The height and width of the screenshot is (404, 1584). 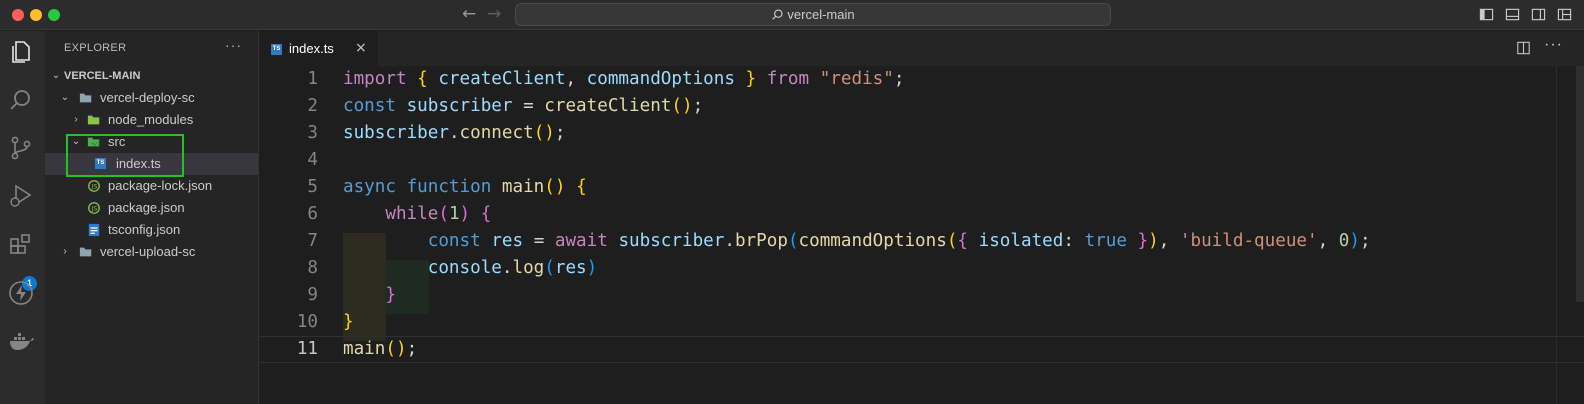 What do you see at coordinates (125, 155) in the screenshot?
I see `highlight-box` at bounding box center [125, 155].